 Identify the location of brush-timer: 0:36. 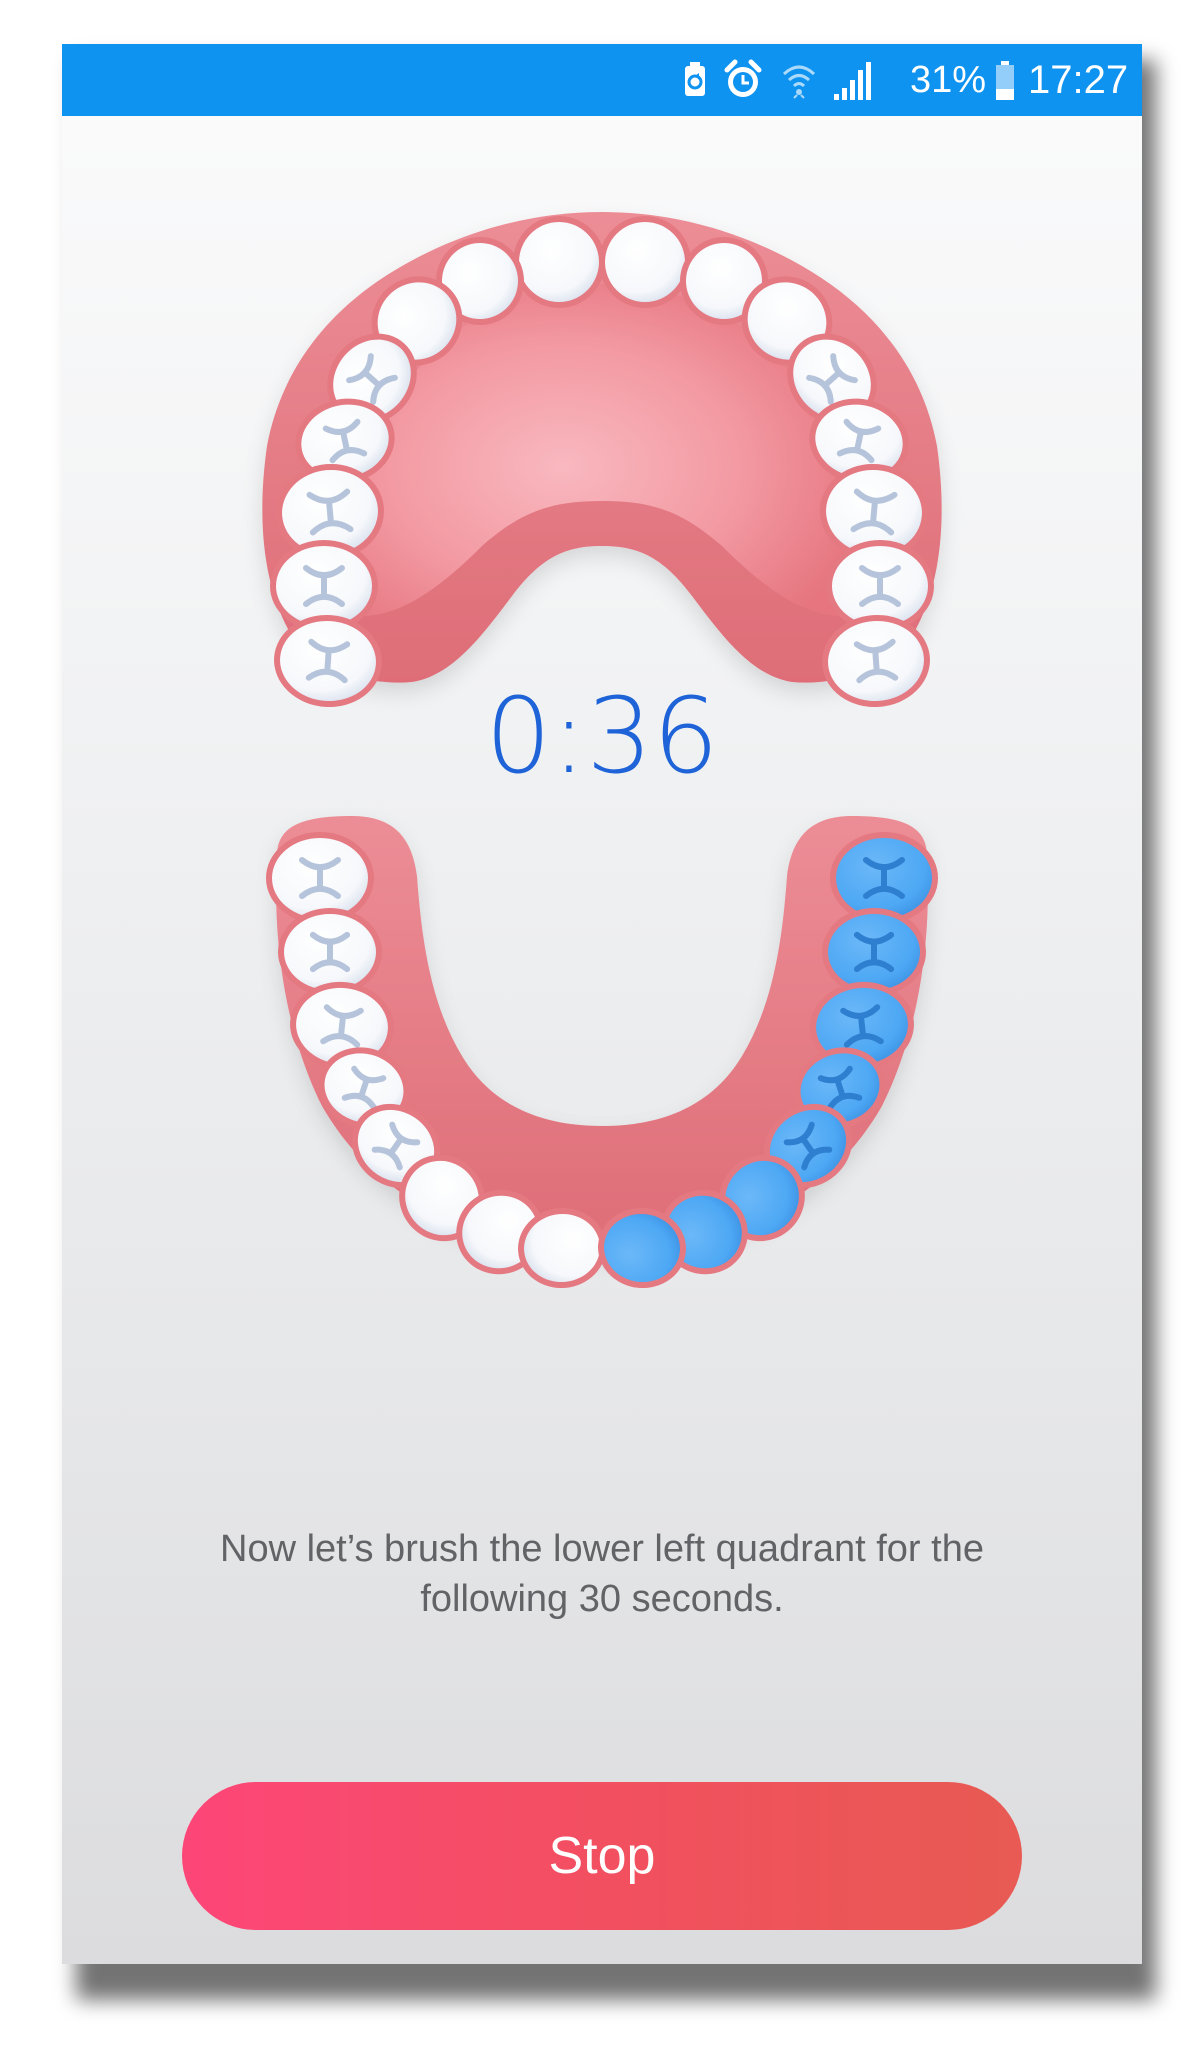
(602, 736).